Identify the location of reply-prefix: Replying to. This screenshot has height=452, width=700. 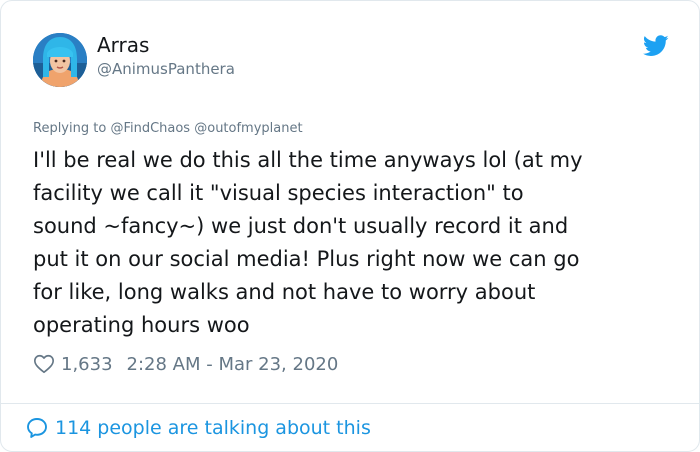
(70, 128).